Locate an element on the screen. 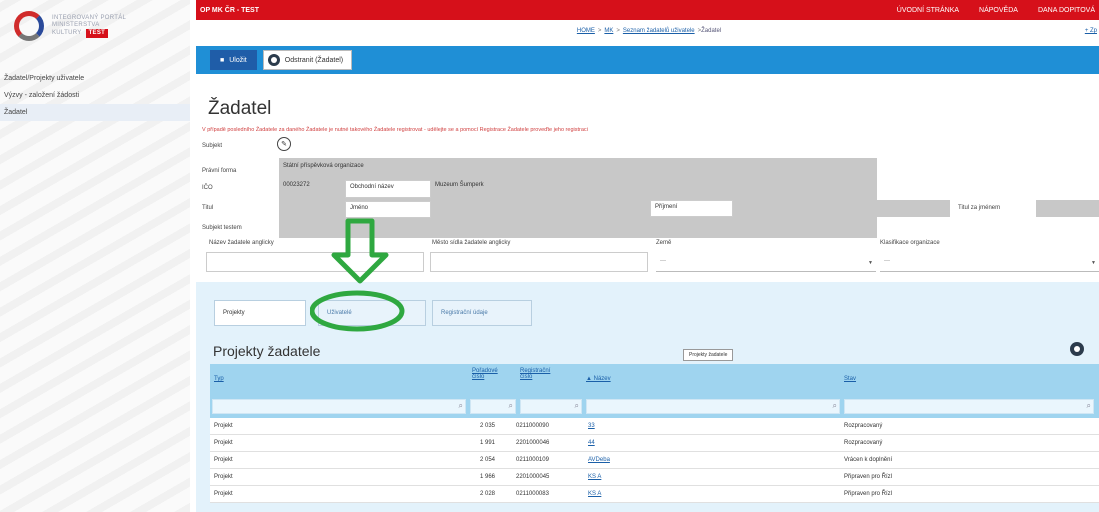 Image resolution: width=1099 pixels, height=512 pixels. cell-nazev-link: AVDeba is located at coordinates (599, 460).